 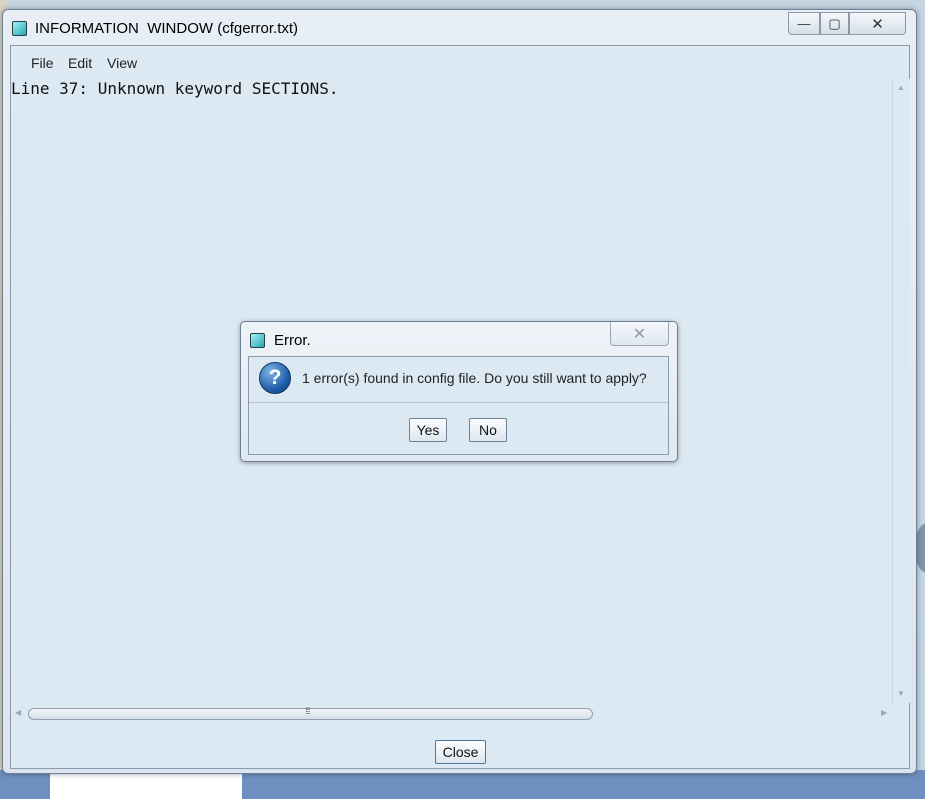 What do you see at coordinates (146, 785) in the screenshot?
I see `background-panel` at bounding box center [146, 785].